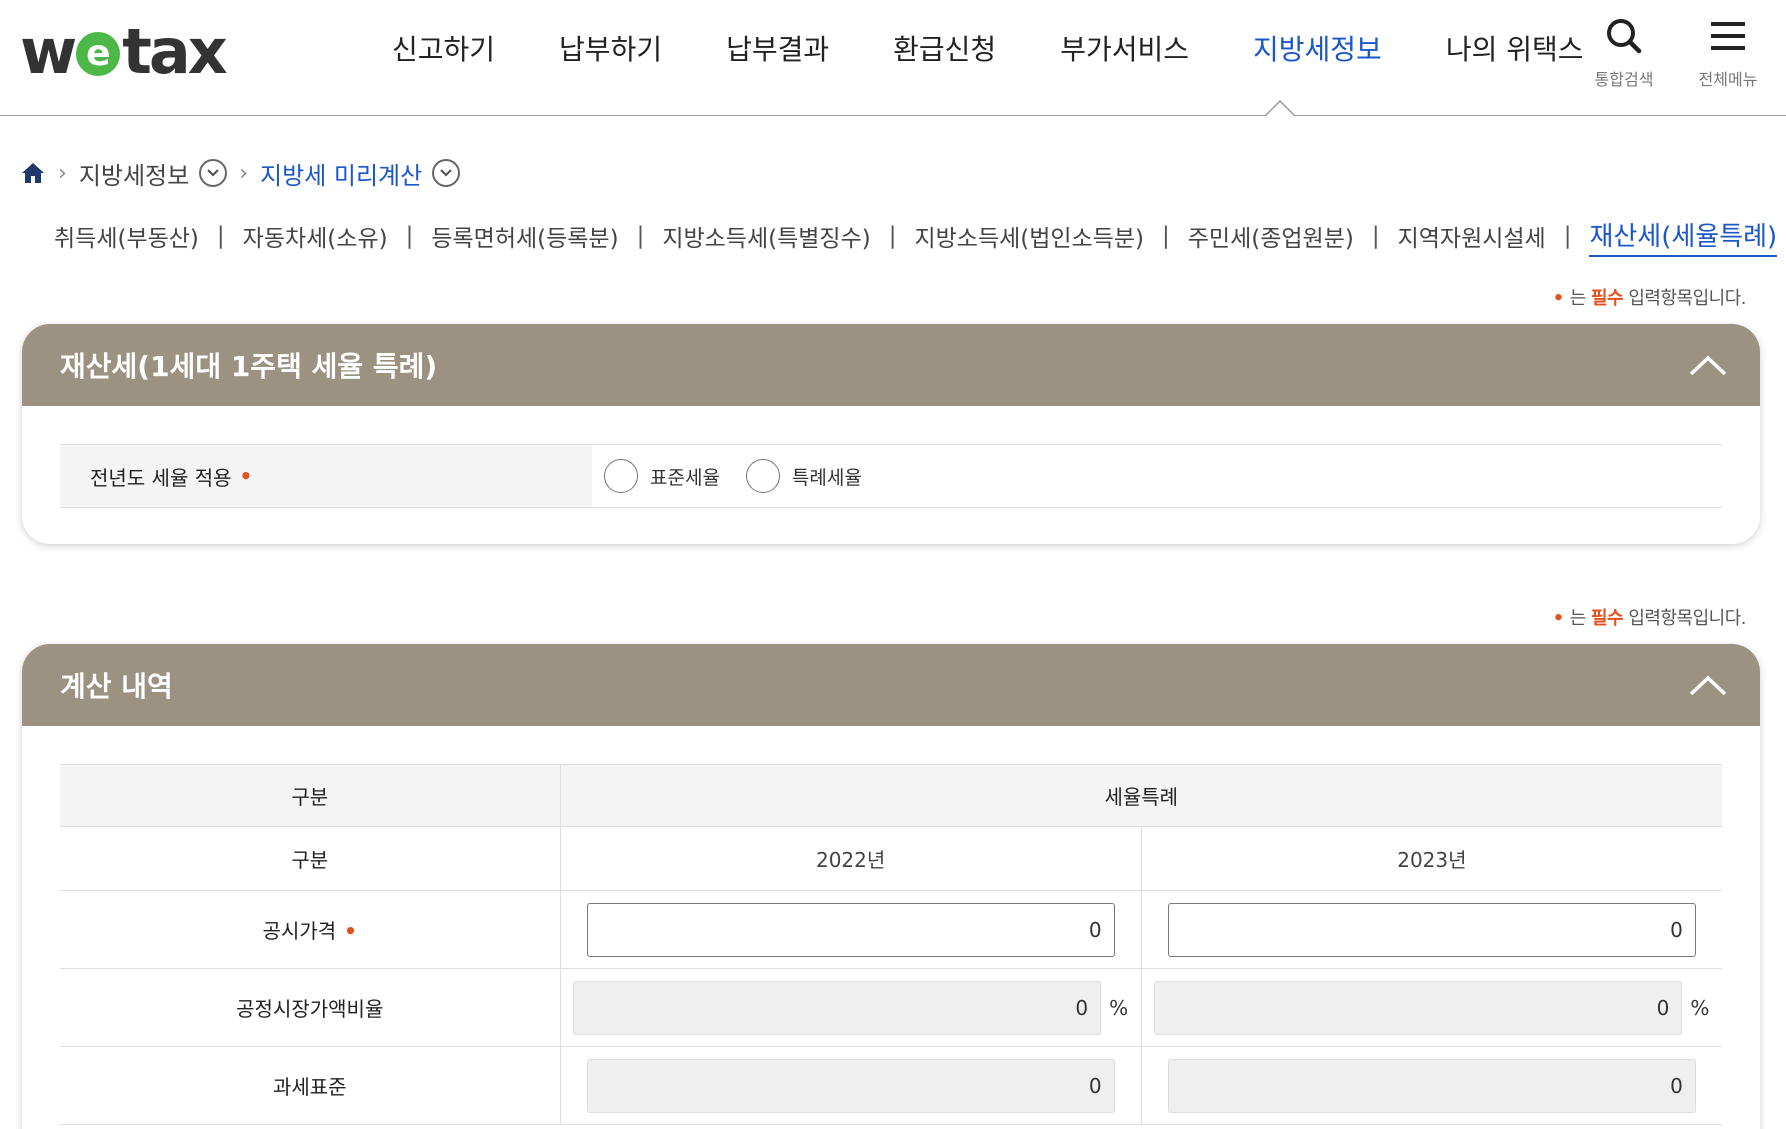 The width and height of the screenshot is (1786, 1129). What do you see at coordinates (777, 50) in the screenshot?
I see `nav-item-pay-result: 납부결과` at bounding box center [777, 50].